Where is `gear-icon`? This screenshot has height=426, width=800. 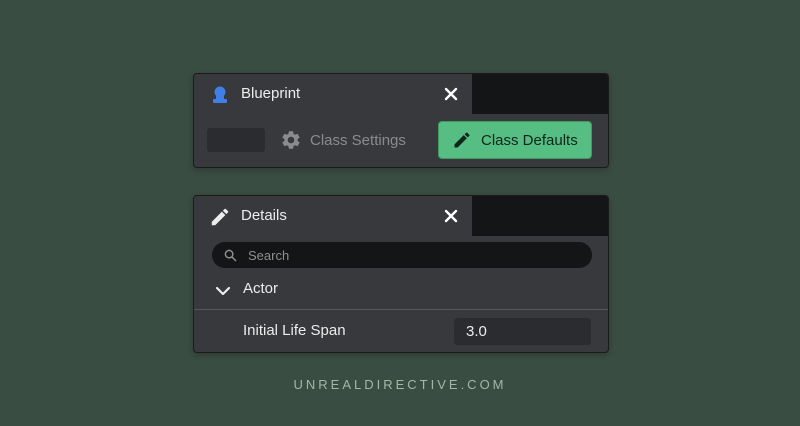 gear-icon is located at coordinates (291, 140).